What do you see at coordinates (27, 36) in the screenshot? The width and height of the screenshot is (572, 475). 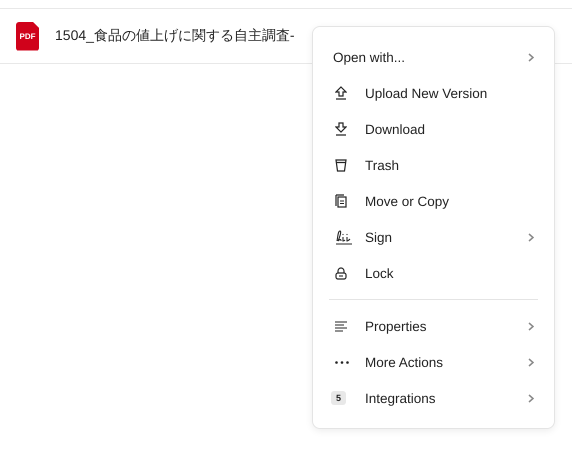 I see `pdf-file-icon: PDF` at bounding box center [27, 36].